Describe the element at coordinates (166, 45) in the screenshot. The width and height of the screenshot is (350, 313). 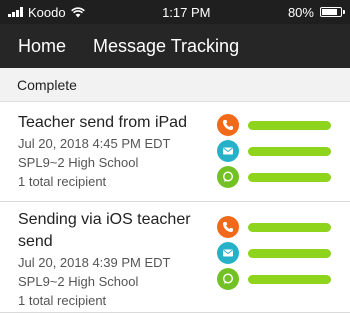
I see `page-title: Message Tracking` at that location.